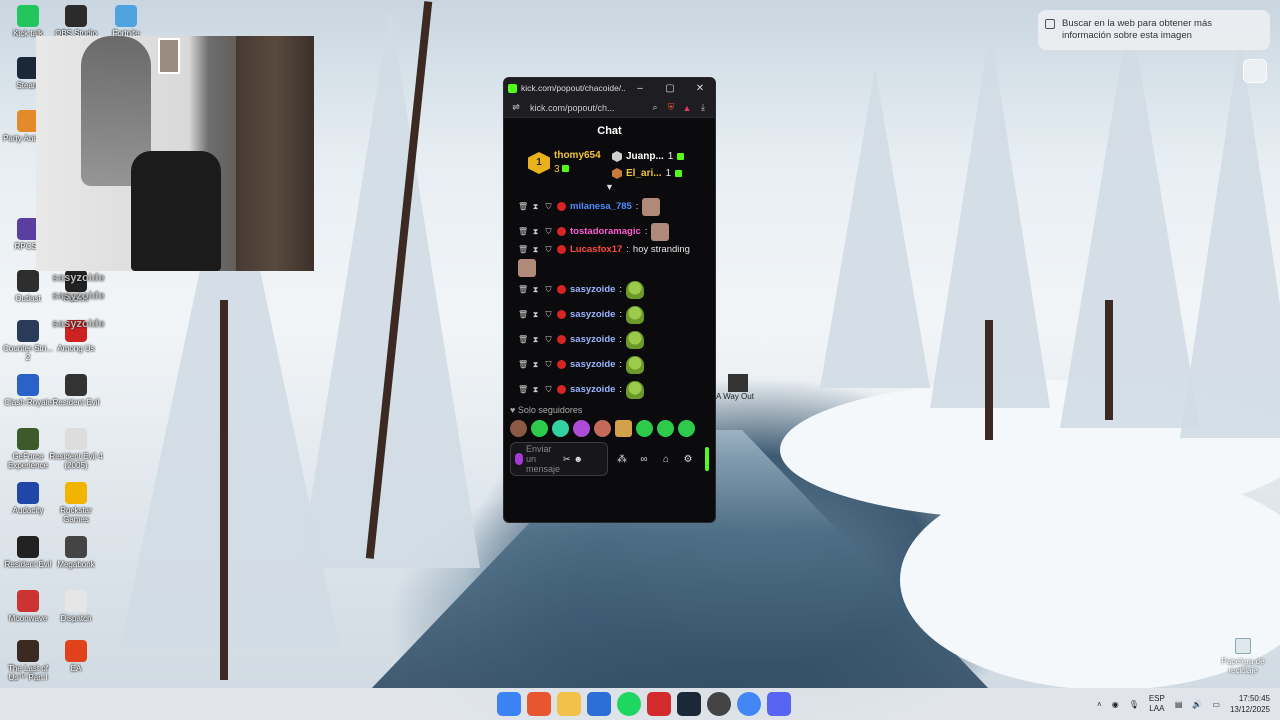 The image size is (1280, 720). What do you see at coordinates (76, 503) in the screenshot?
I see `desktop-icon: Rockstar Games` at bounding box center [76, 503].